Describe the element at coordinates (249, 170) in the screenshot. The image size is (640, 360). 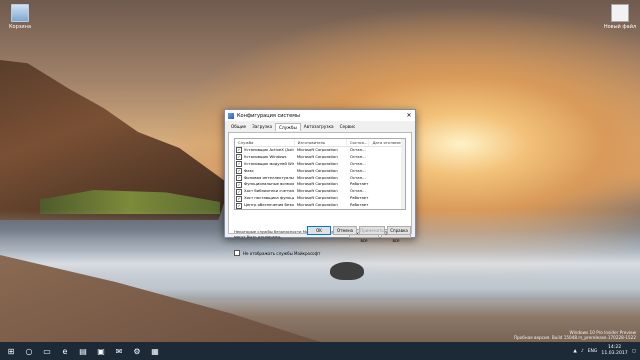
I see `service-name: Факс` at that location.